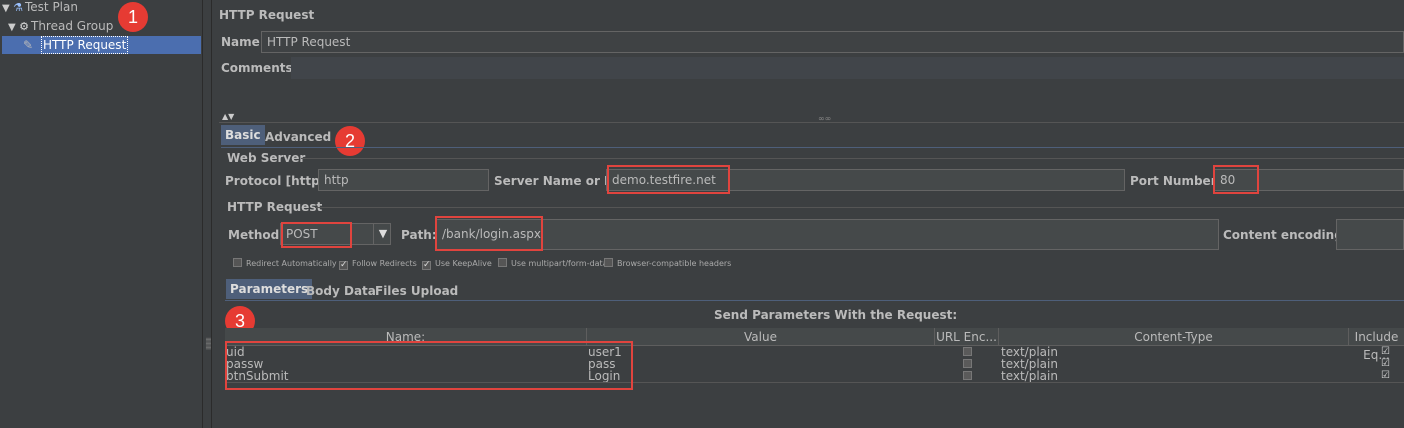  I want to click on highlight-port-number, so click(1236, 179).